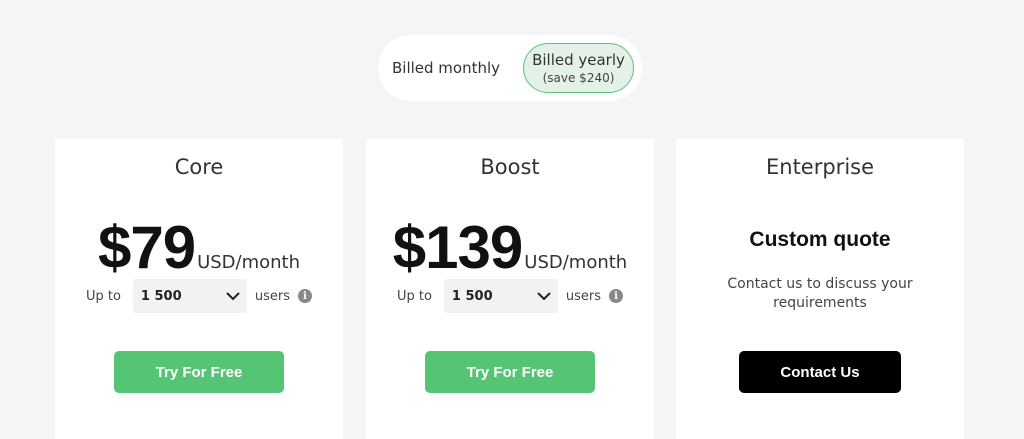  I want to click on plan-name: Core, so click(199, 167).